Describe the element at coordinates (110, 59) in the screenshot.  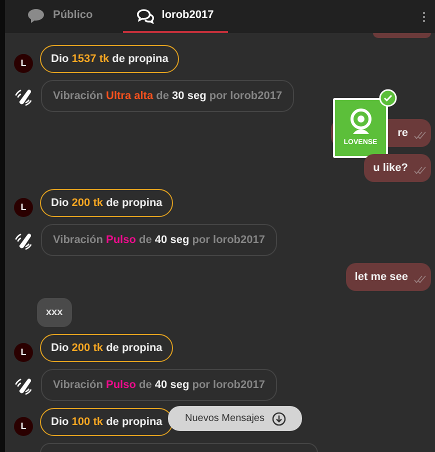
I see `tip-message: Dio 1537 tk de propina` at that location.